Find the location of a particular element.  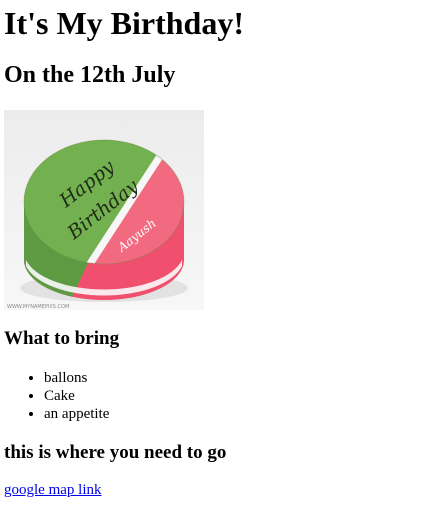

image-watermark: WWW.MYNAMEPIXS.COM is located at coordinates (38, 307).